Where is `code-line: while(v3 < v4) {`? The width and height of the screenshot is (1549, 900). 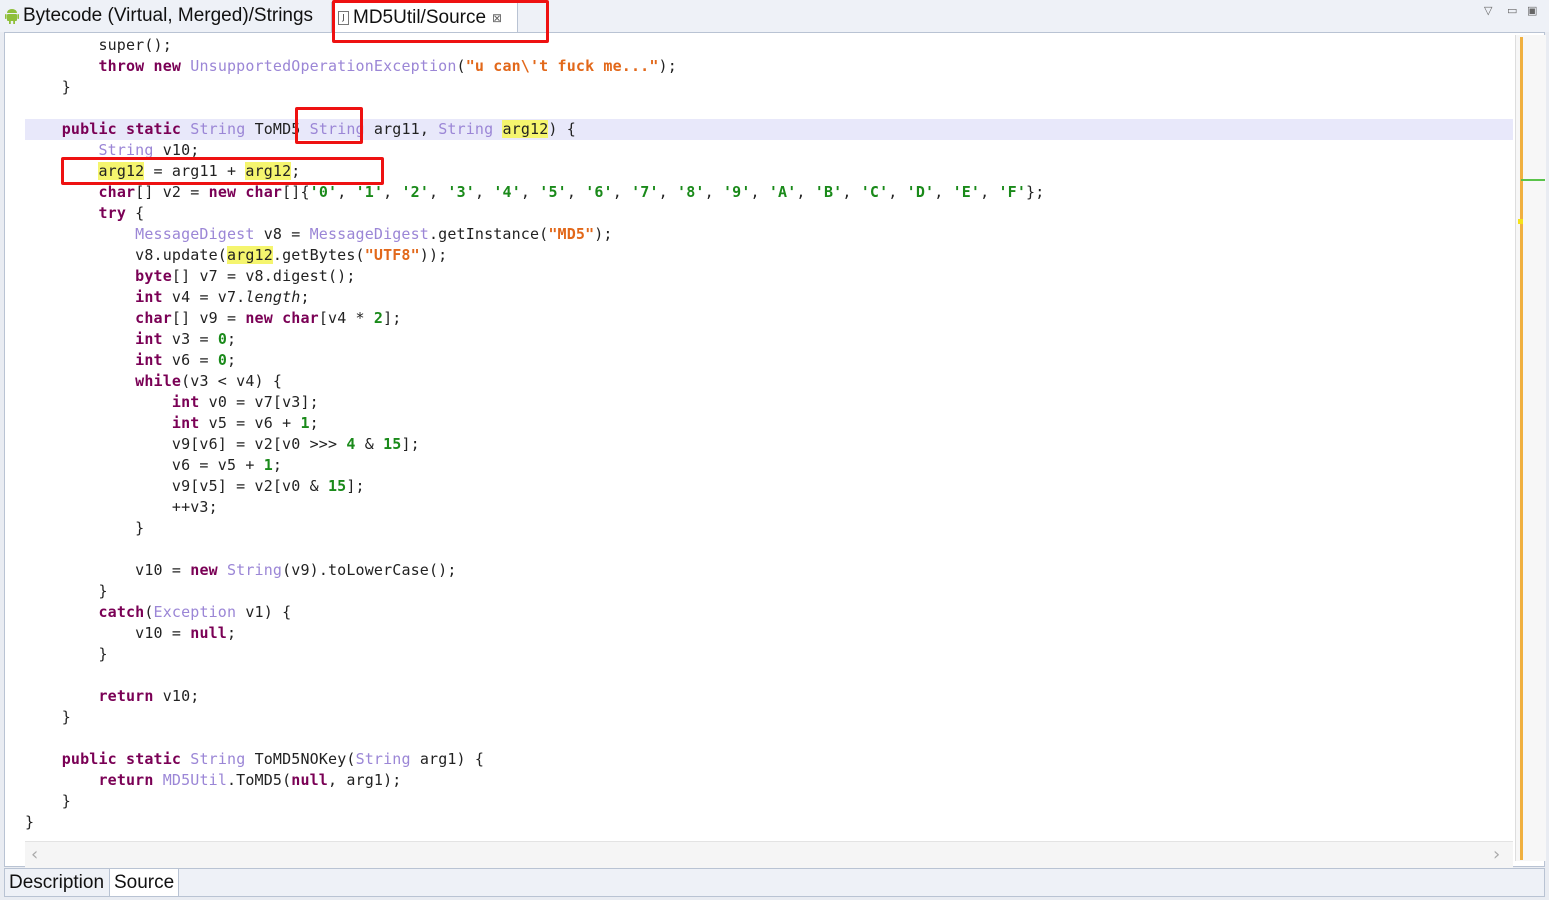 code-line: while(v3 < v4) { is located at coordinates (769, 381).